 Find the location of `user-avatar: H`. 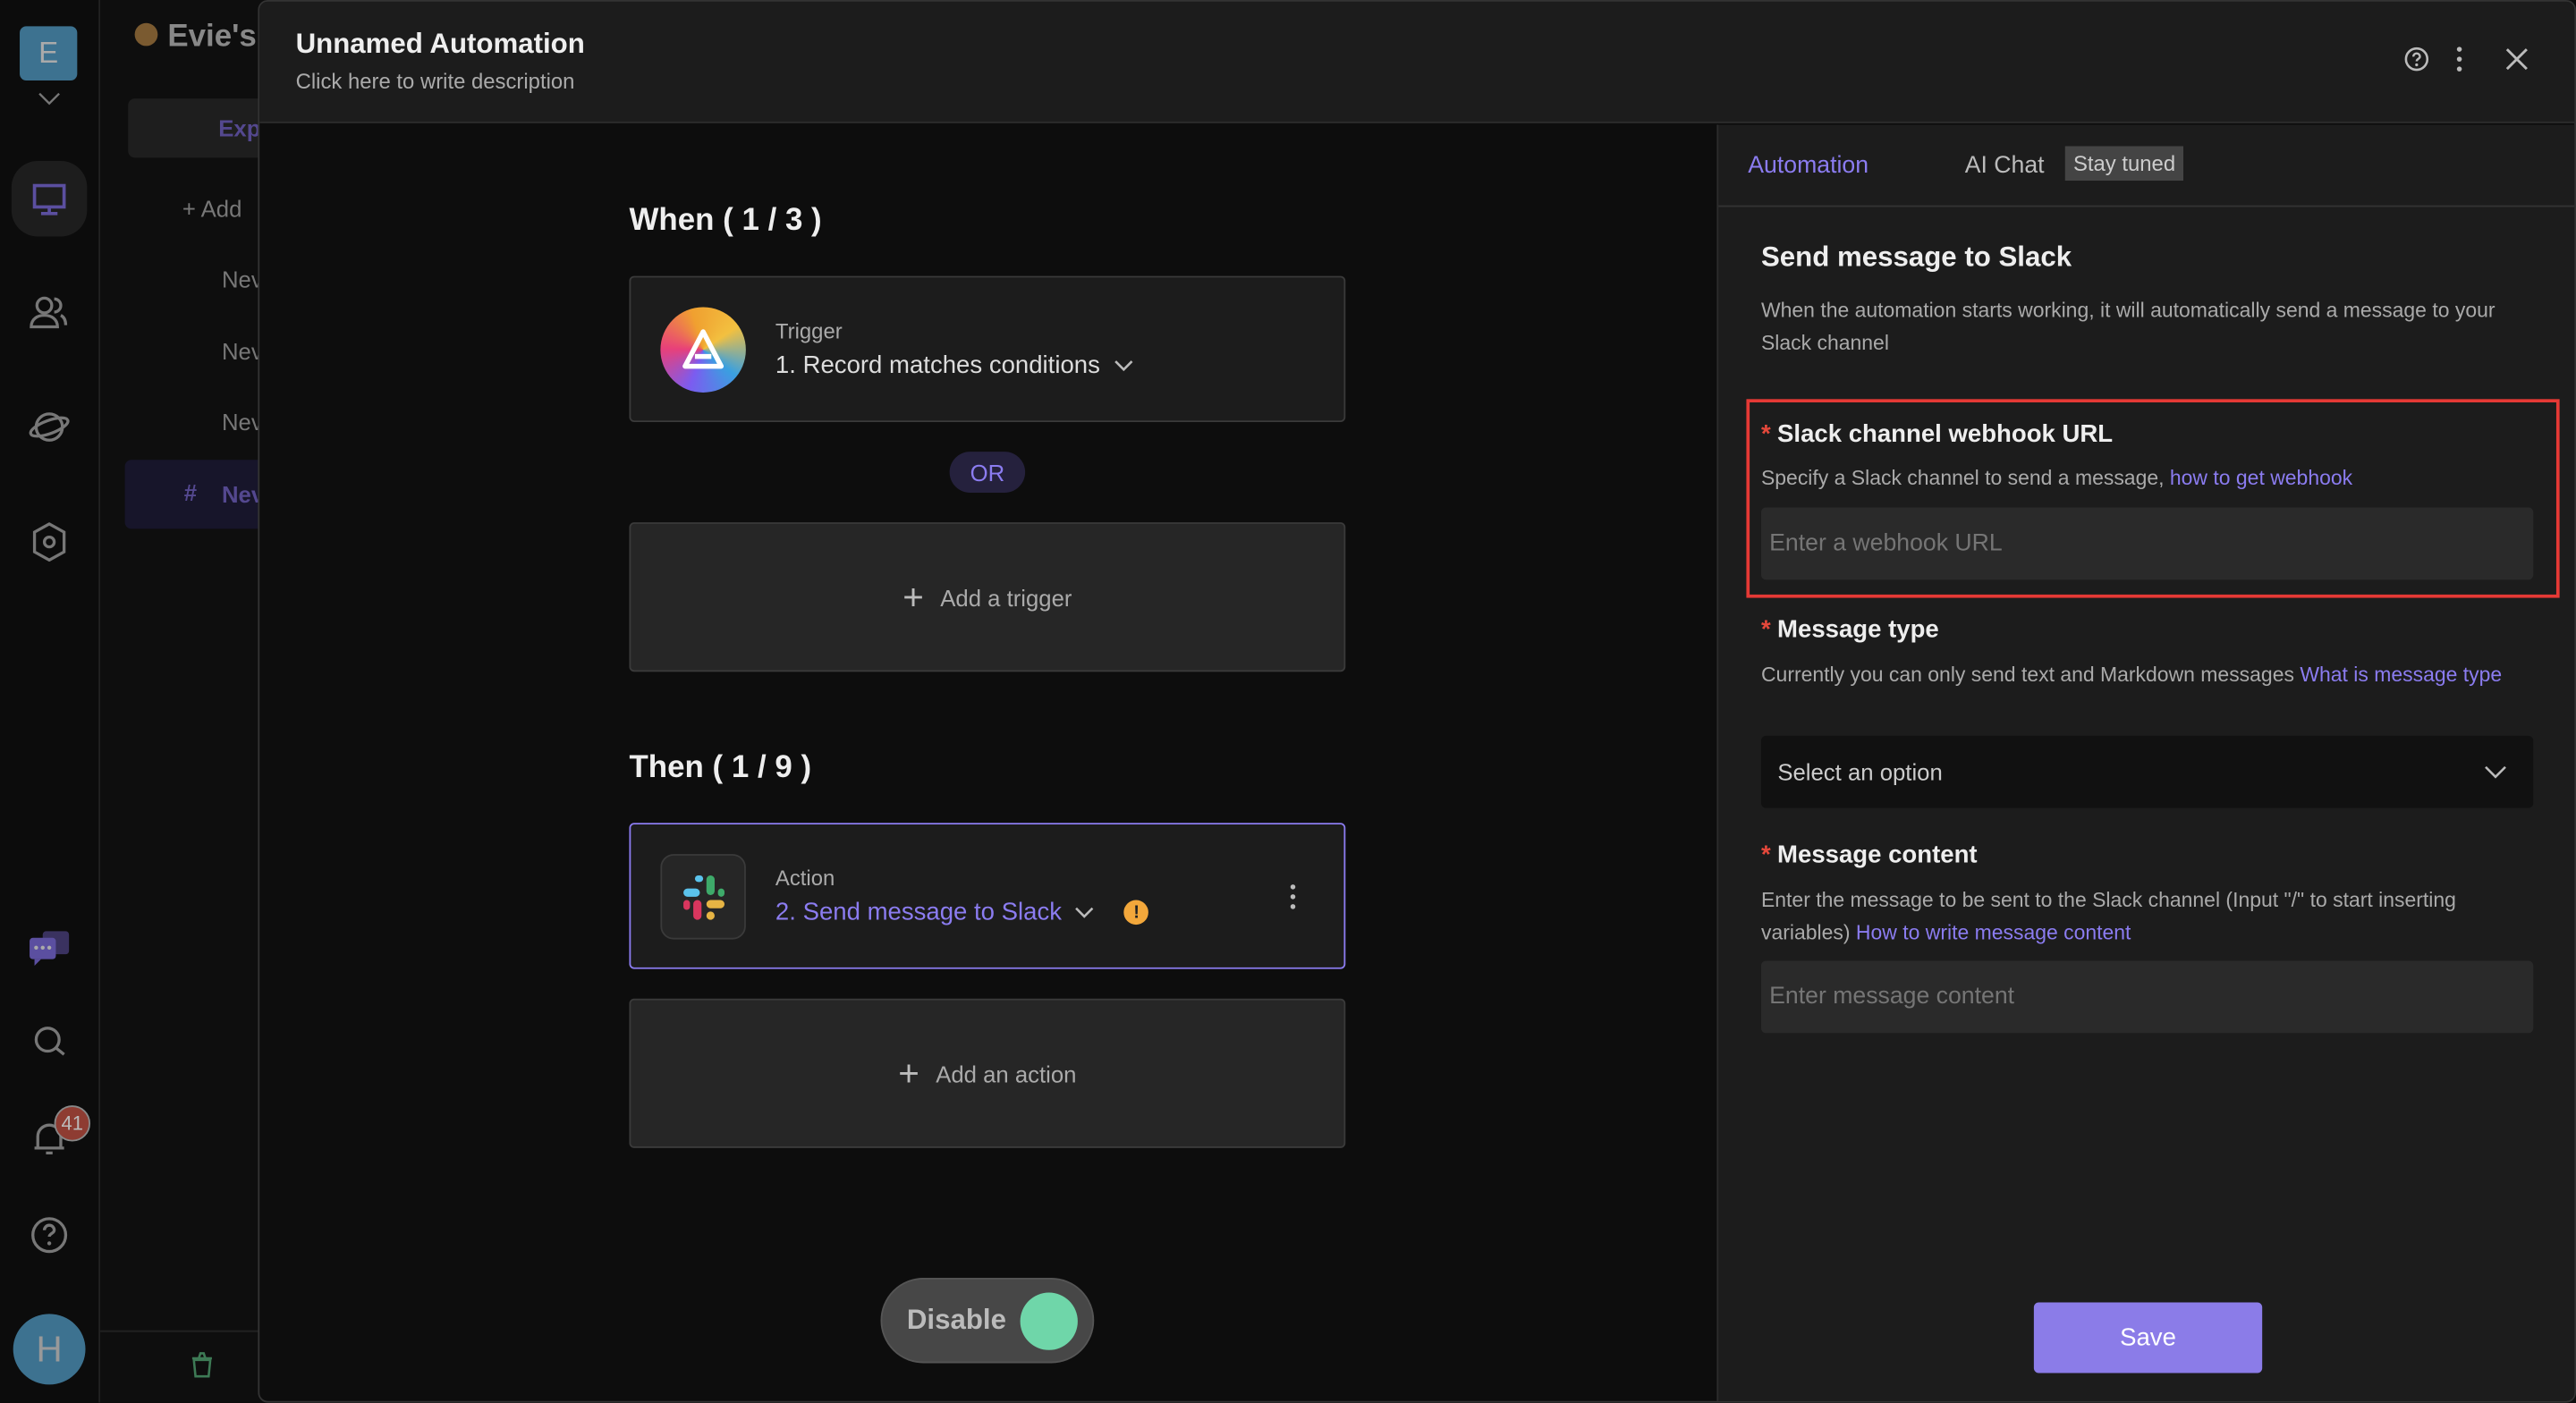

user-avatar: H is located at coordinates (49, 1349).